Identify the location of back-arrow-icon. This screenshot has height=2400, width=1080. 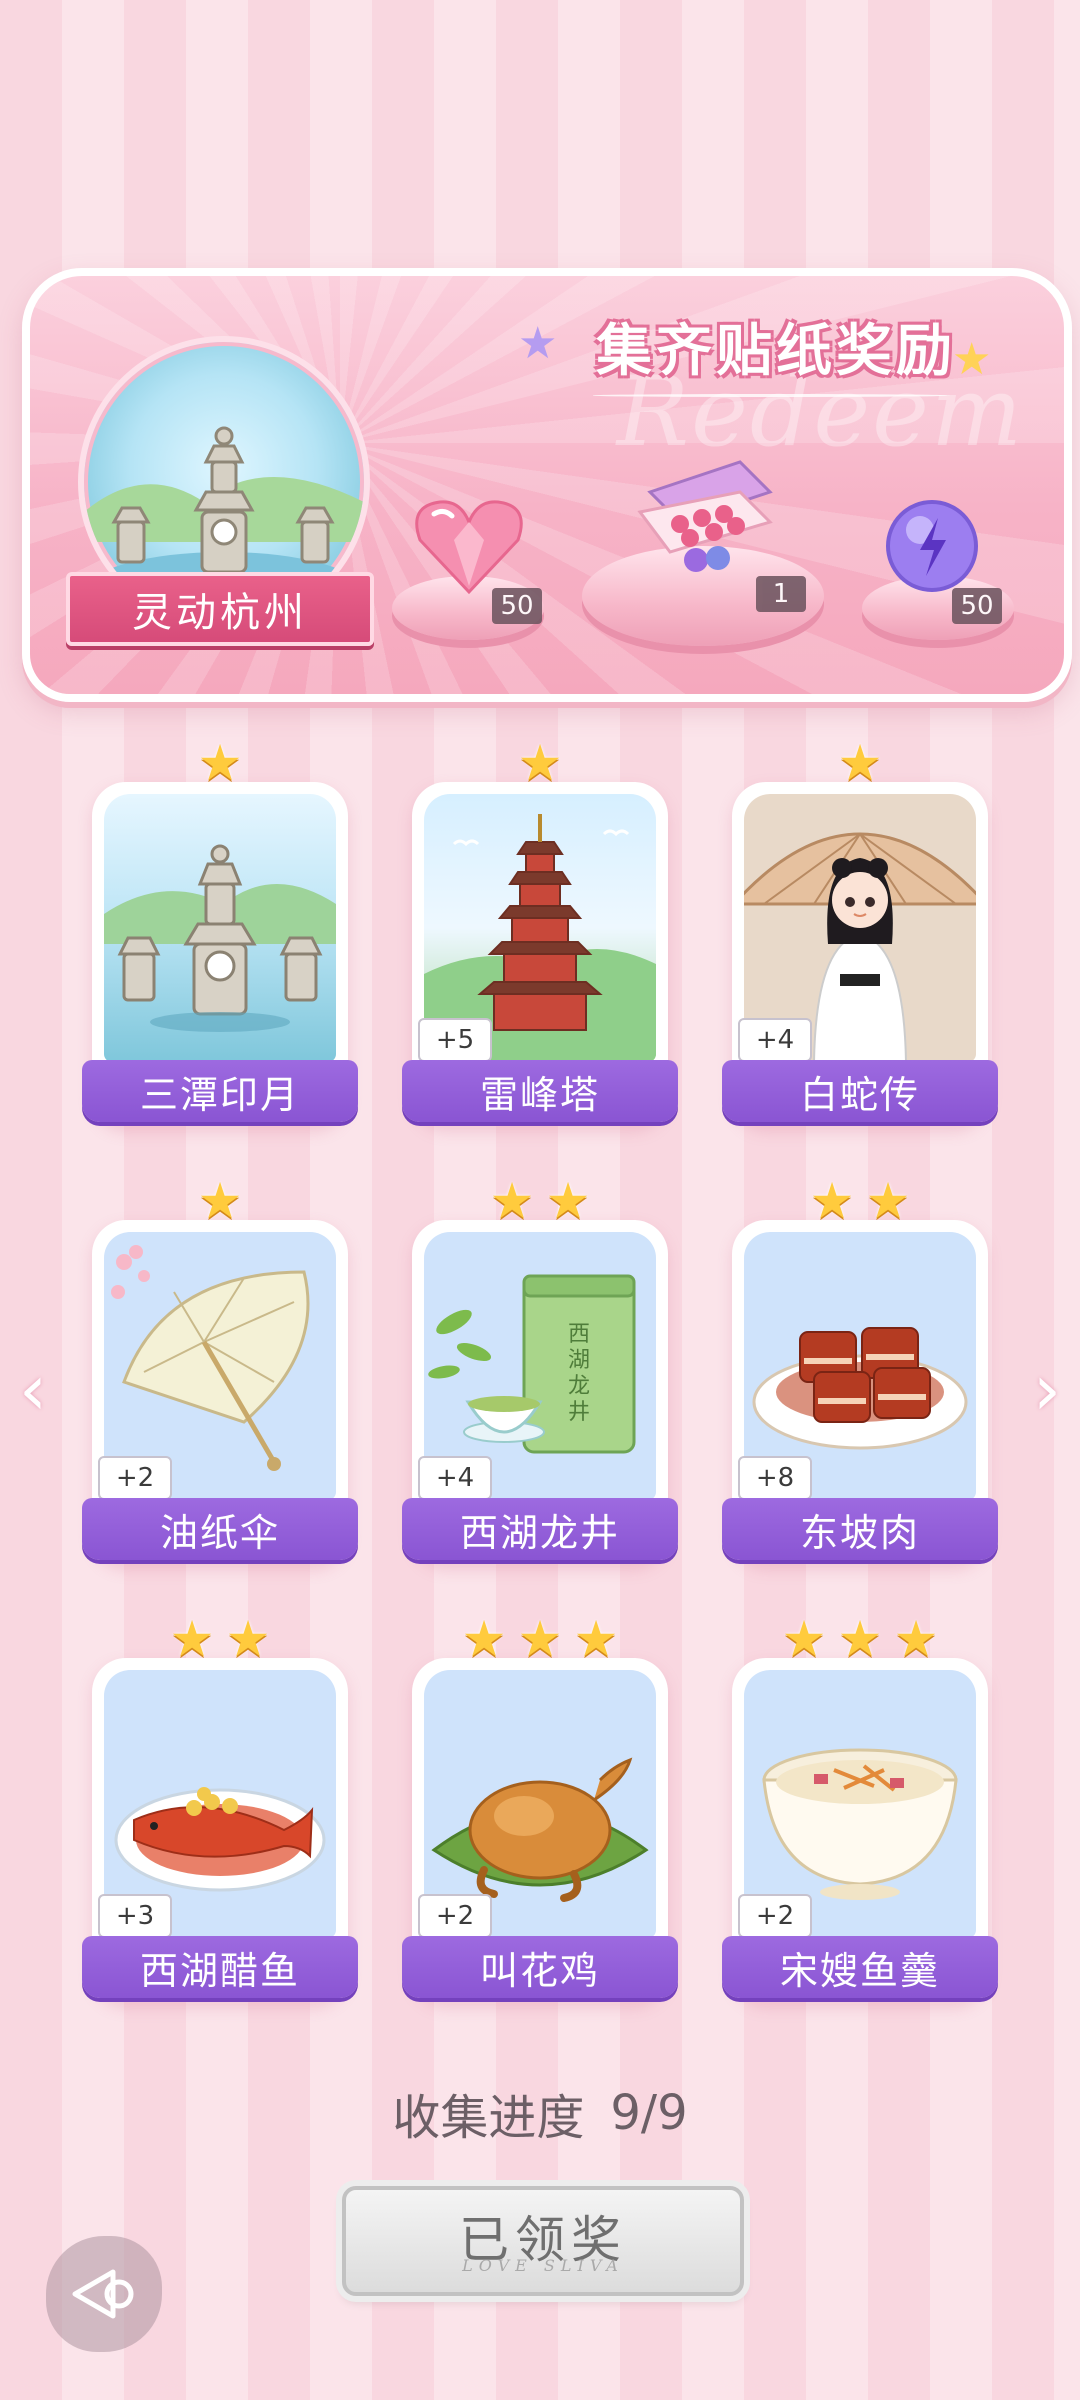
(103, 2294).